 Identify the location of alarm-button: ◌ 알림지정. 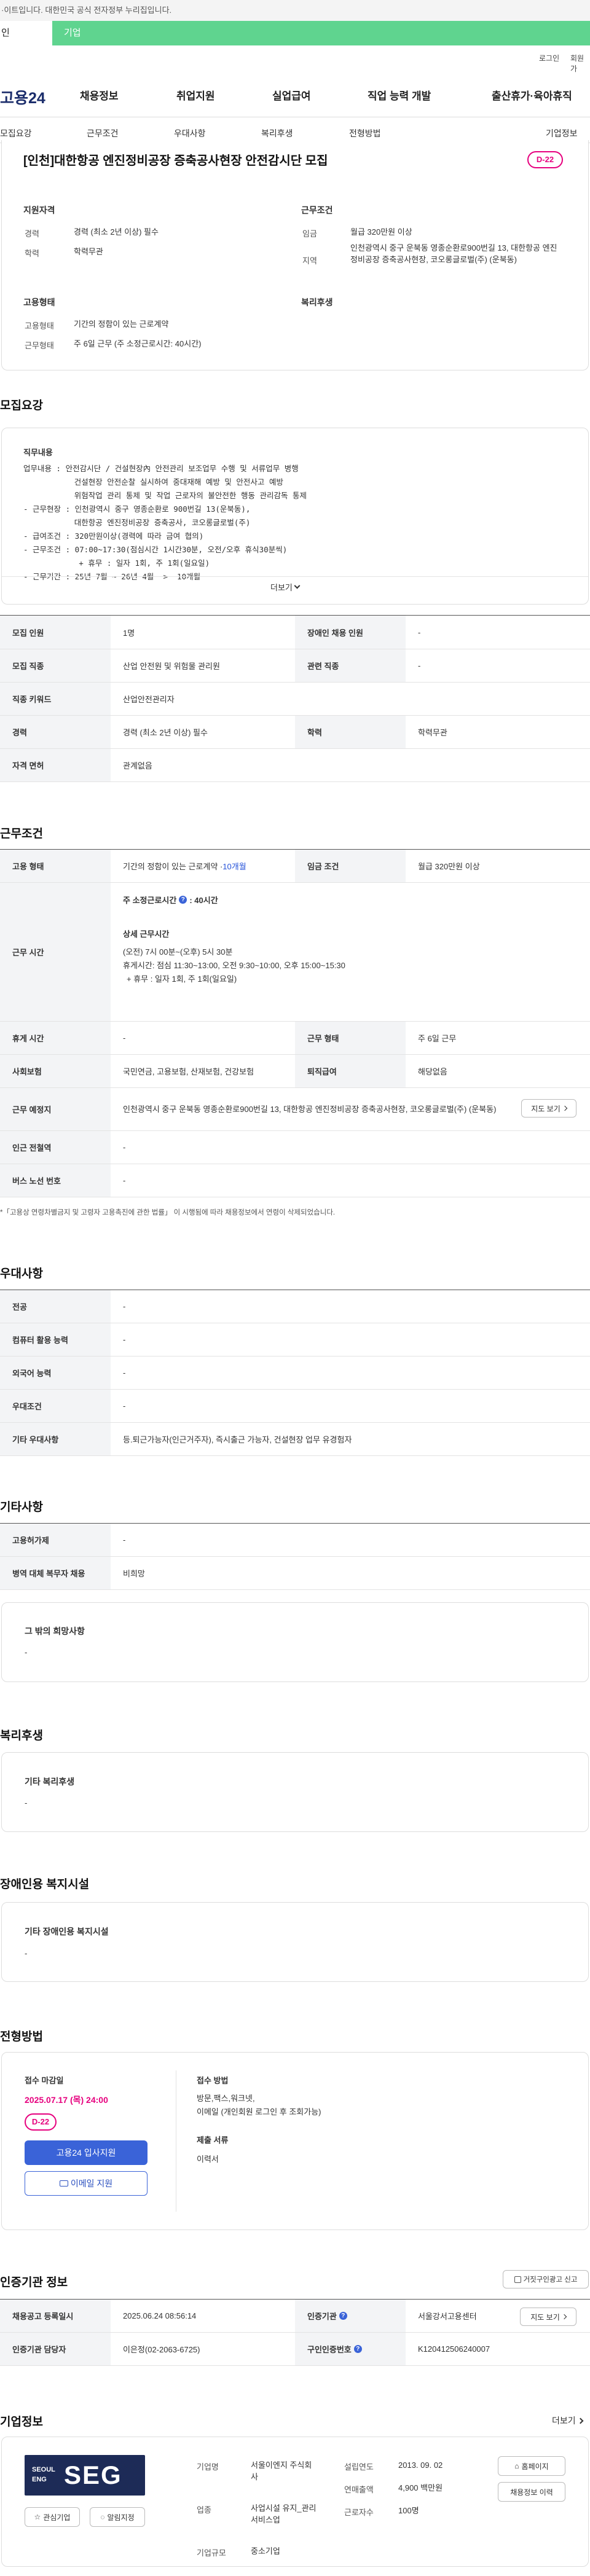
(118, 2517).